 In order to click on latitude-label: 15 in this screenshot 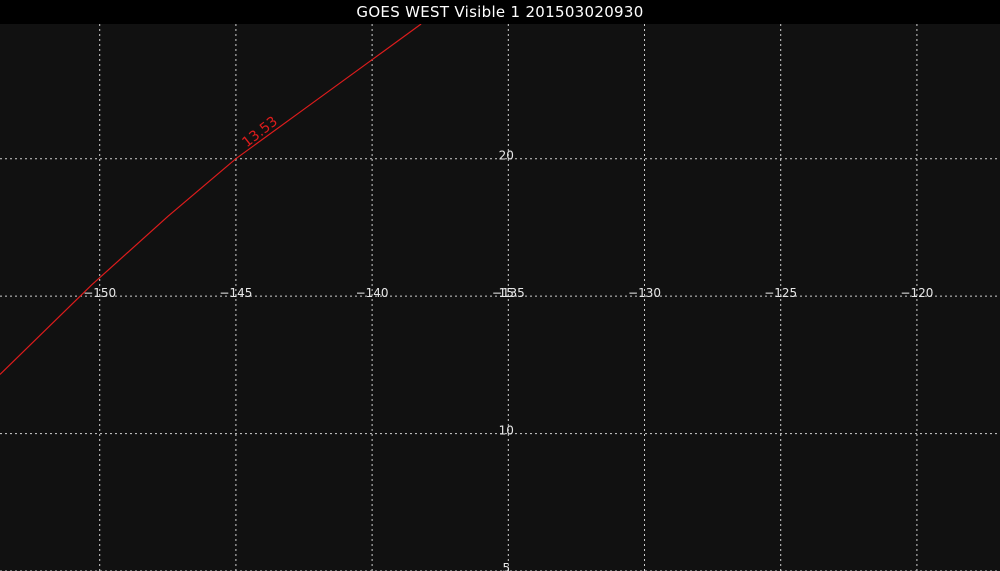, I will do `click(506, 293)`.